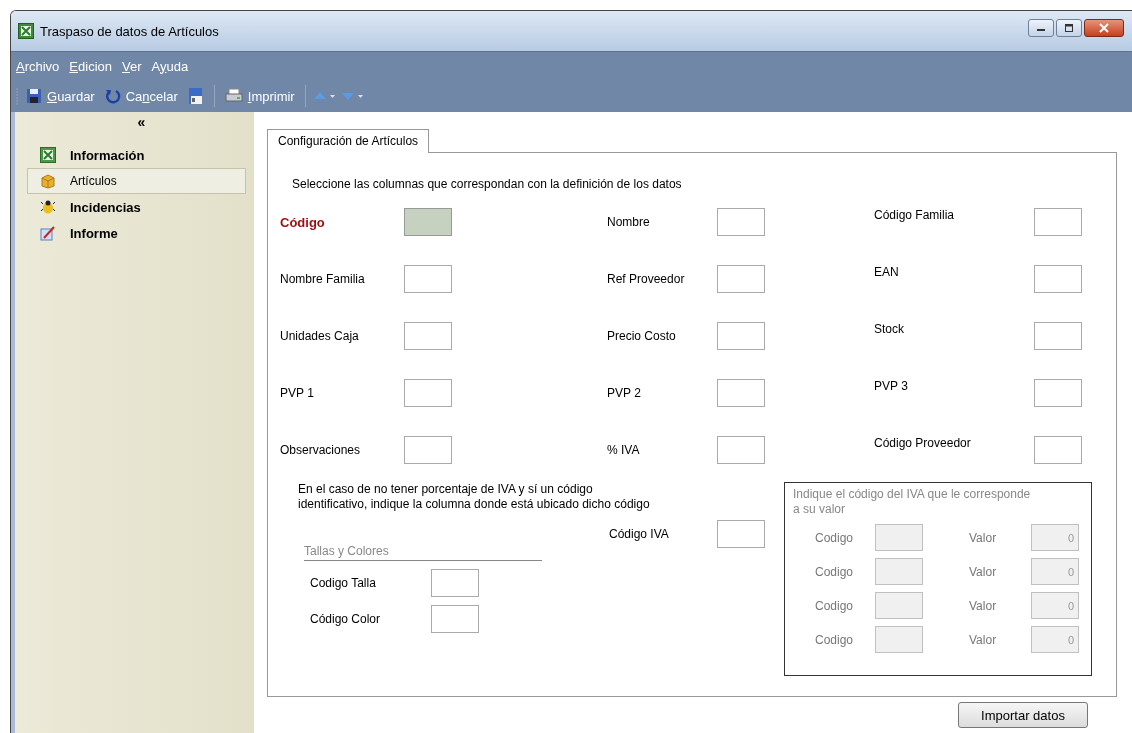 The width and height of the screenshot is (1132, 733). I want to click on field-label: Nombre, so click(629, 222).